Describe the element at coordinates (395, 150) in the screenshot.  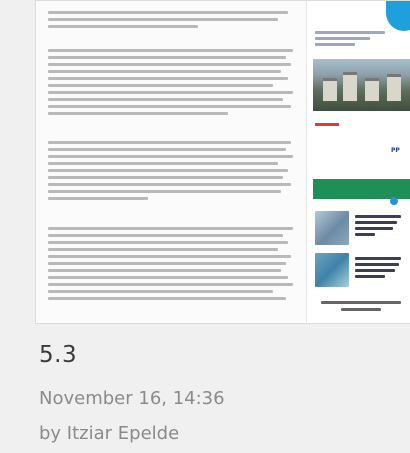
I see `party-badge: PP` at that location.